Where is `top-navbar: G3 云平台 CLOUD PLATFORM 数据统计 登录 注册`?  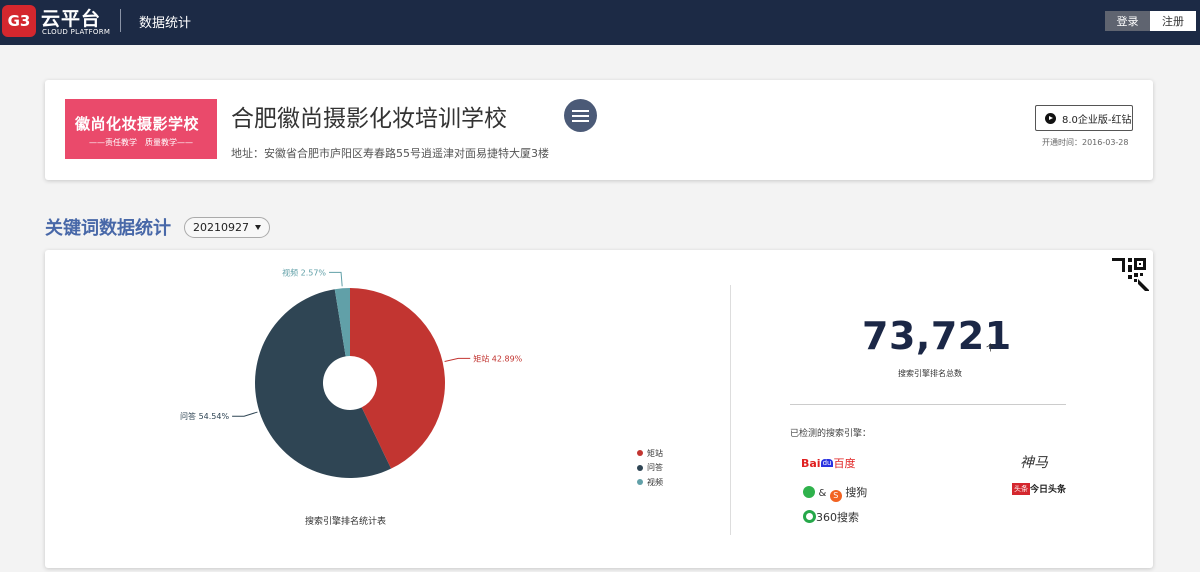
top-navbar: G3 云平台 CLOUD PLATFORM 数据统计 登录 注册 is located at coordinates (600, 22).